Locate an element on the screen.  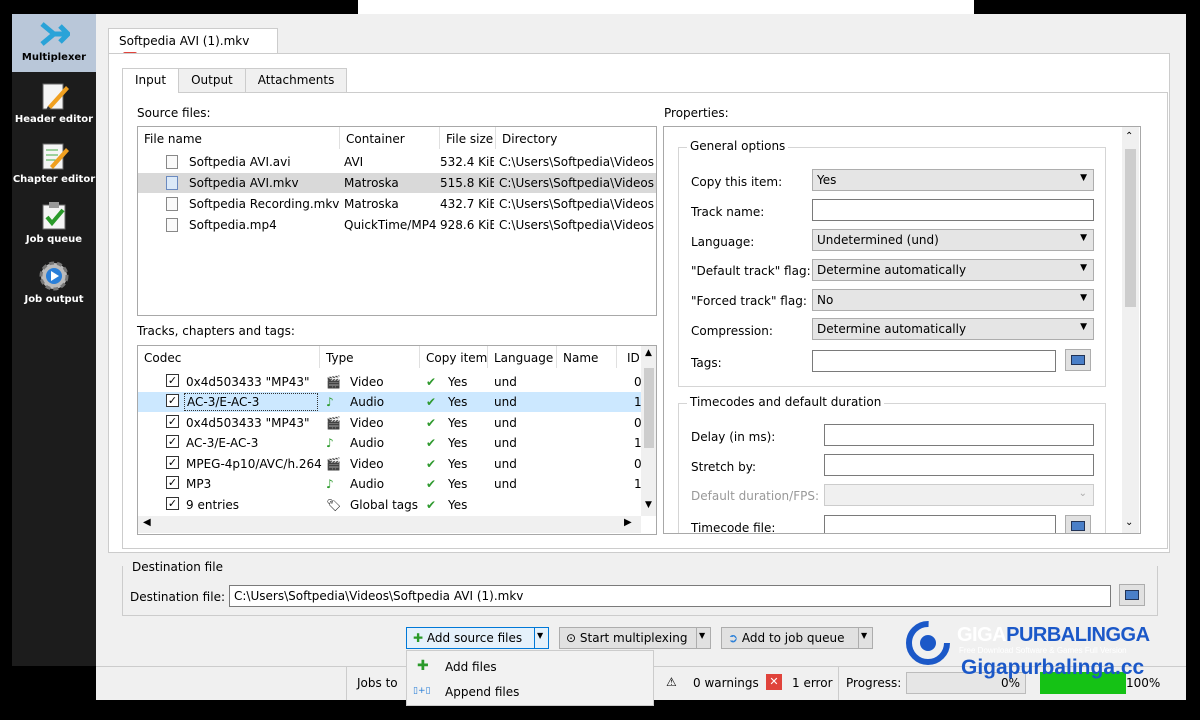
scroll-down-icon: ⌄ is located at coordinates (1129, 522).